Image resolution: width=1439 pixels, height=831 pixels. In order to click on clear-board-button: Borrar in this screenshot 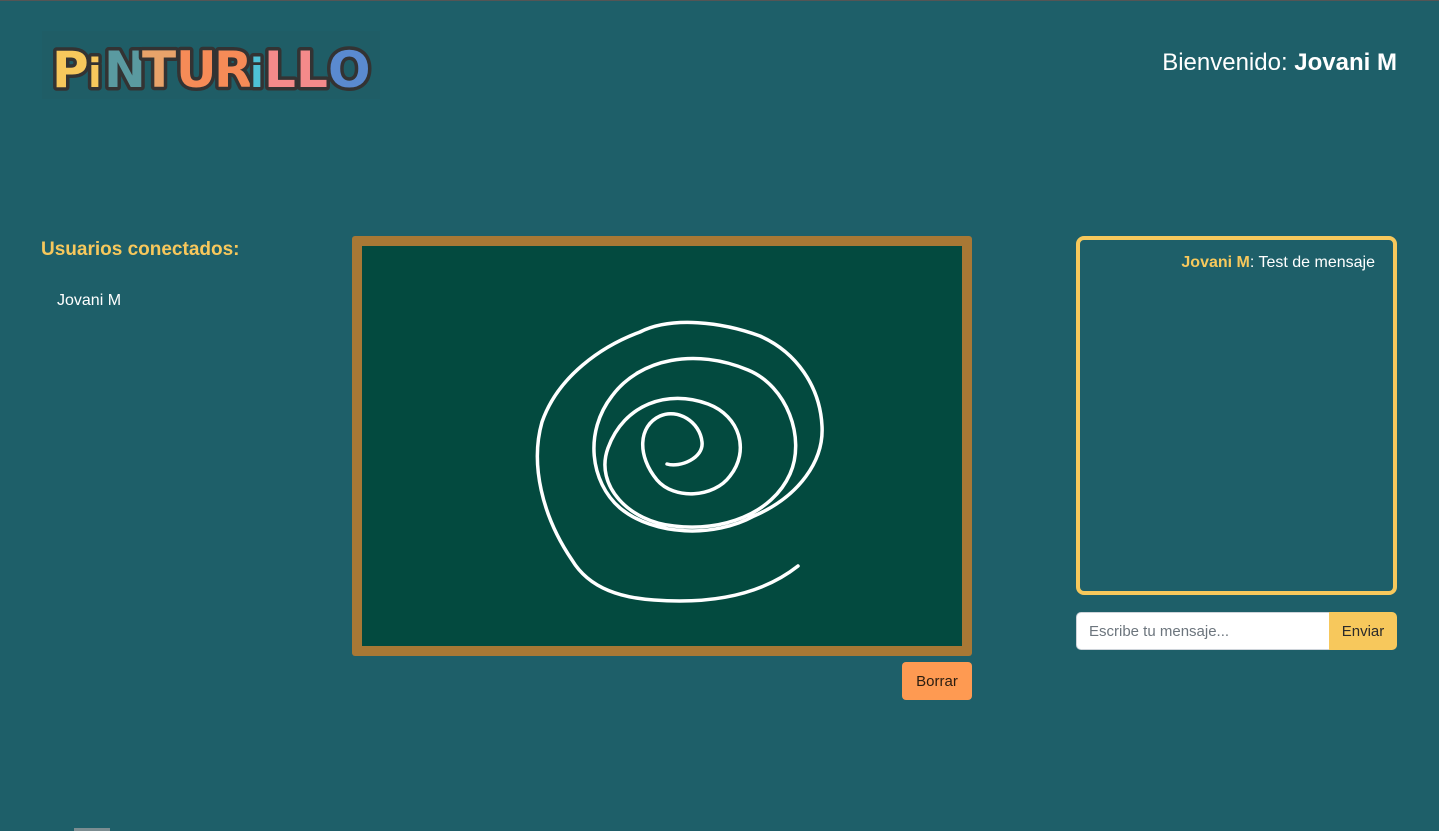, I will do `click(937, 681)`.